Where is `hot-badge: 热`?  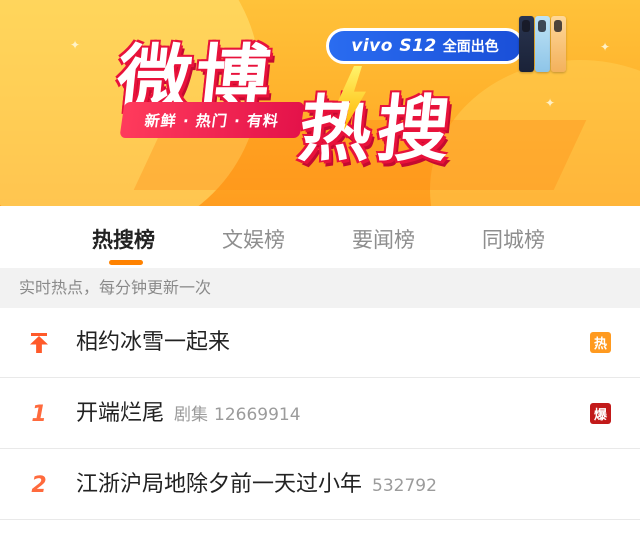
hot-badge: 热 is located at coordinates (600, 342).